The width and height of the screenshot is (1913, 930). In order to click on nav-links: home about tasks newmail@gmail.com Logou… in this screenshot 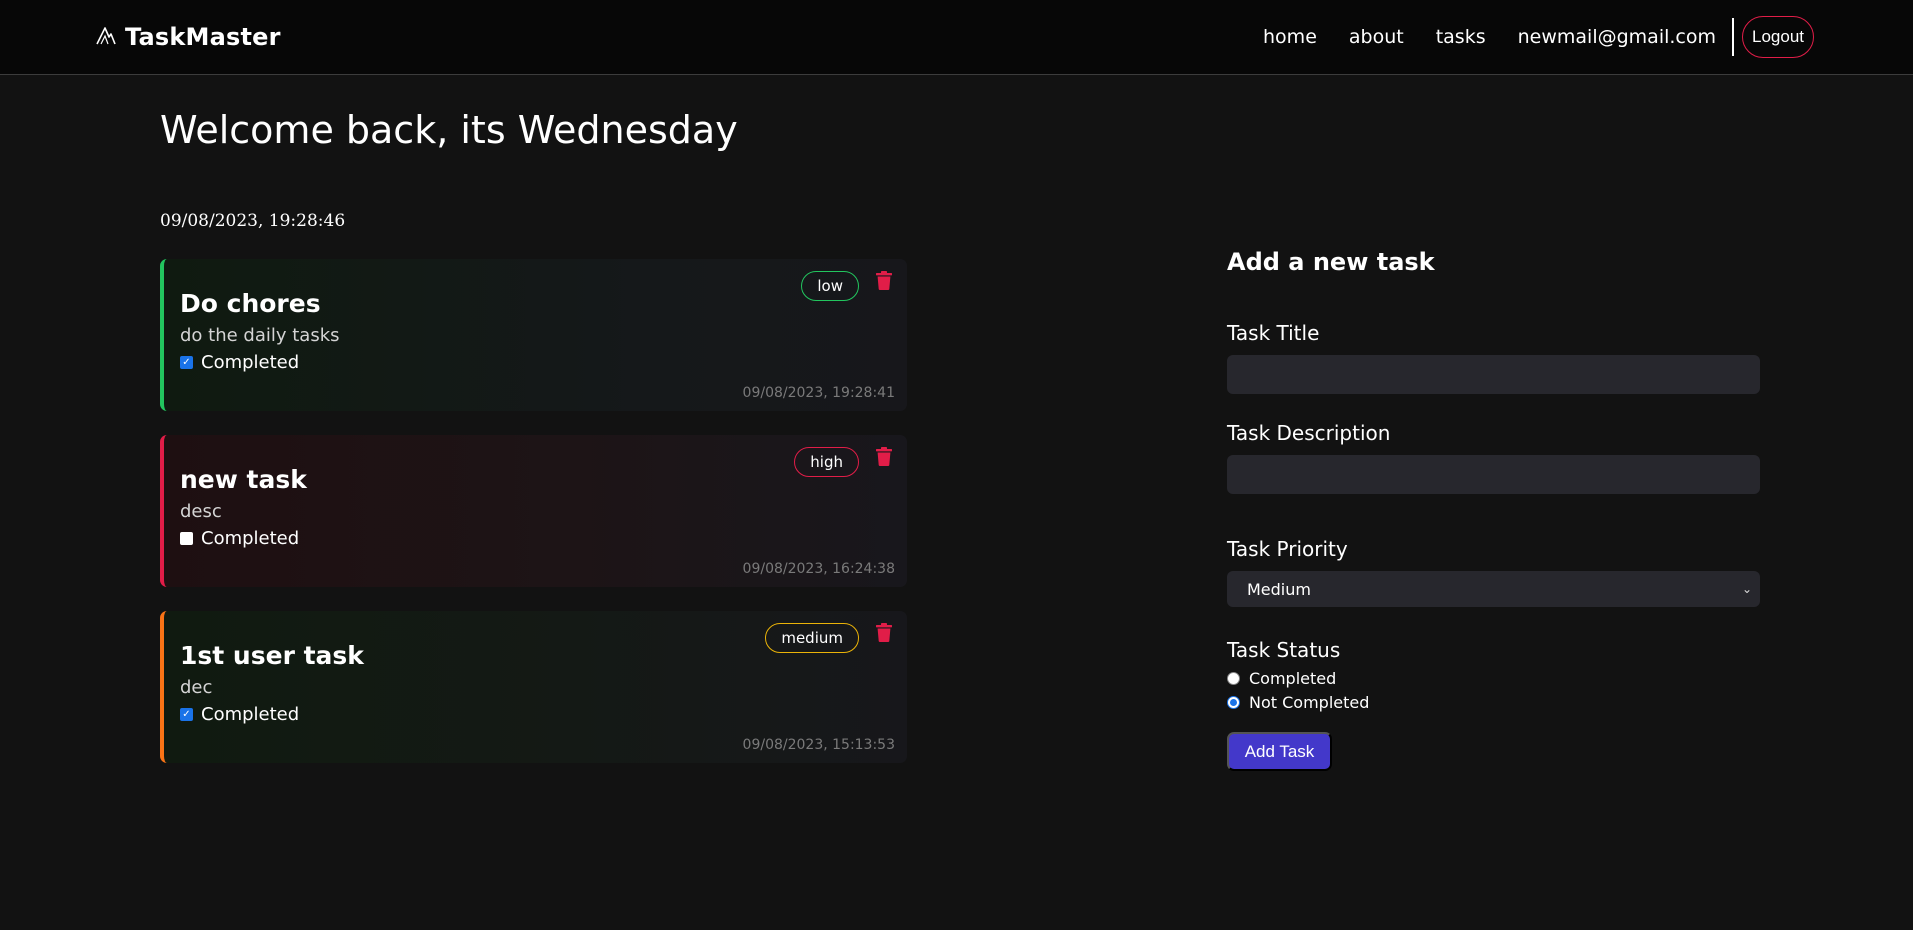, I will do `click(1538, 37)`.